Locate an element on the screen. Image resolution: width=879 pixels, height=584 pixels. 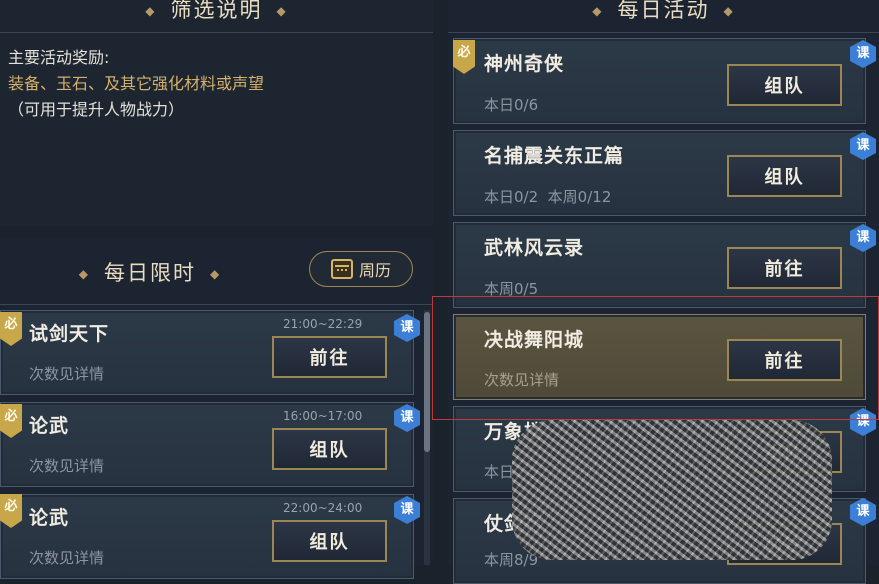
weekly-calendar-button: 周历 is located at coordinates (361, 269).